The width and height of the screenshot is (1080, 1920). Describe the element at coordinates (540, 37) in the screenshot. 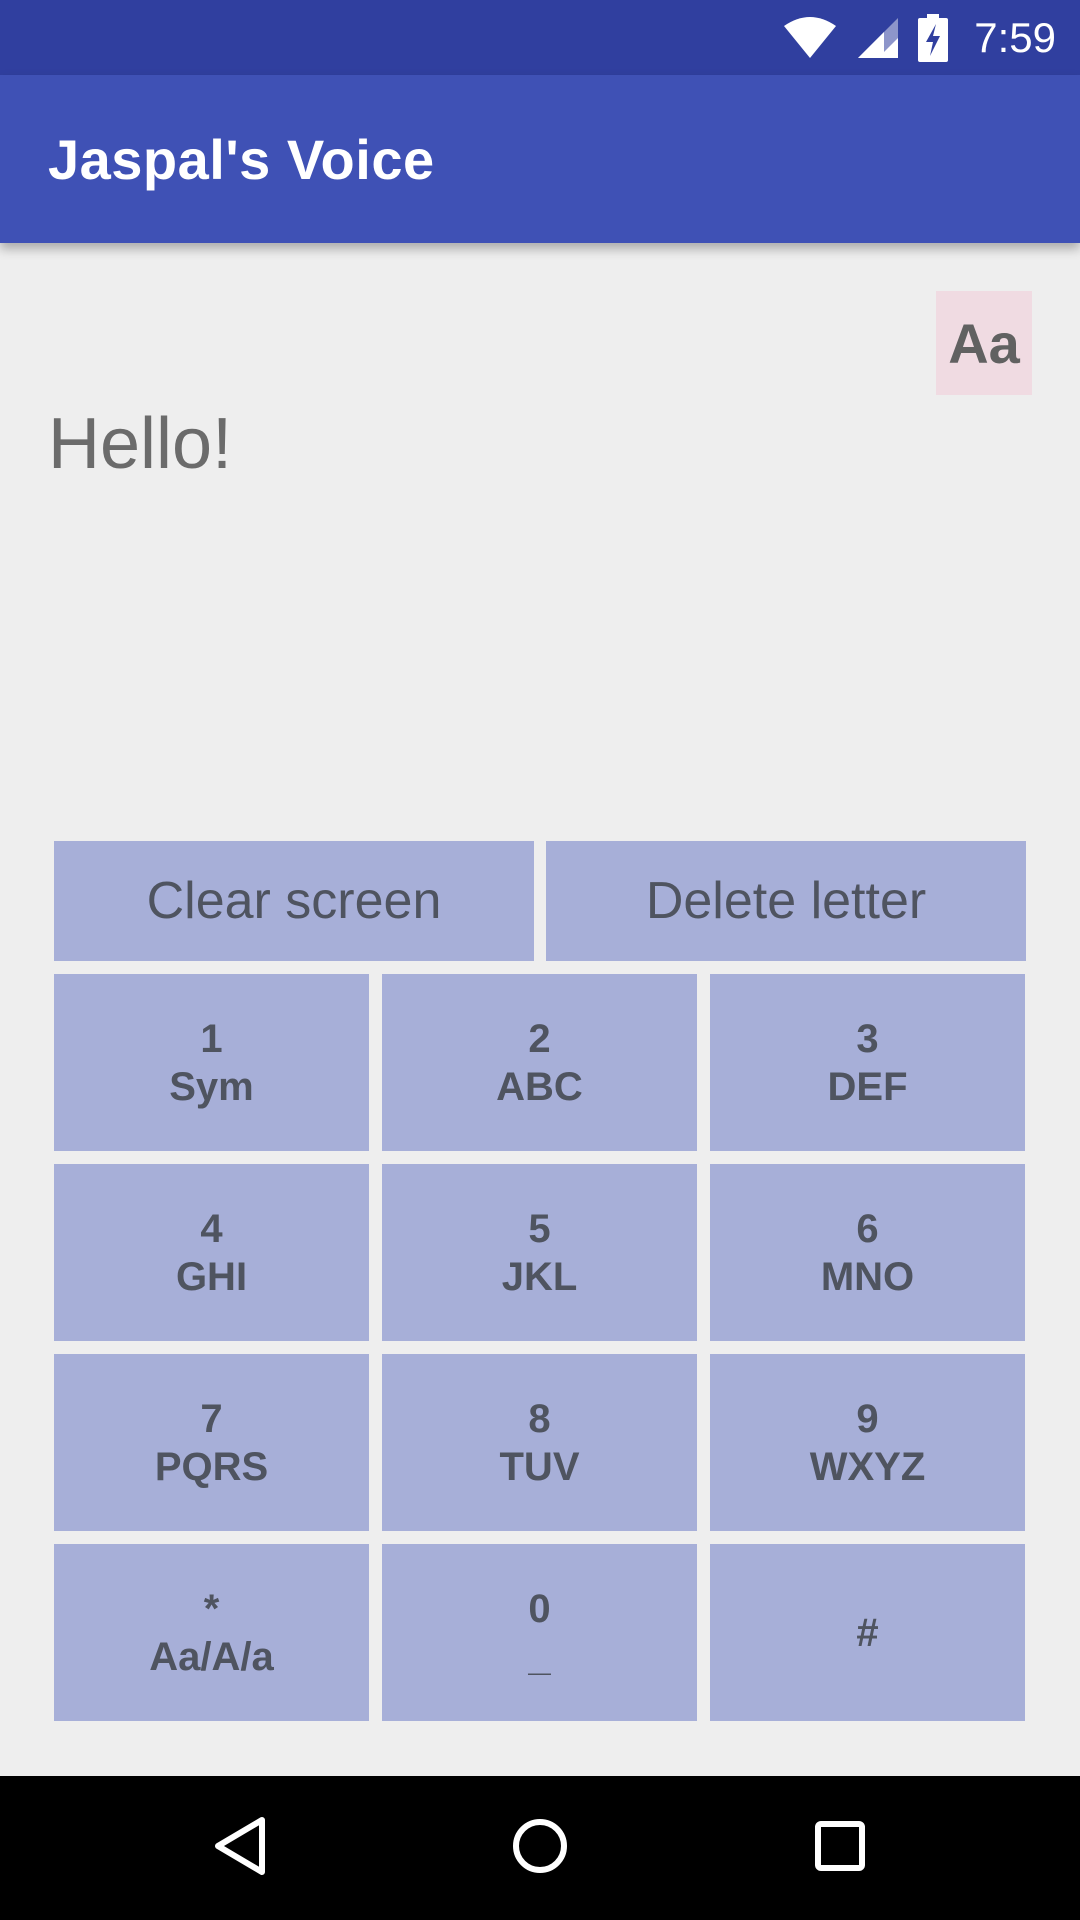

I see `status-bar: 7:59` at that location.